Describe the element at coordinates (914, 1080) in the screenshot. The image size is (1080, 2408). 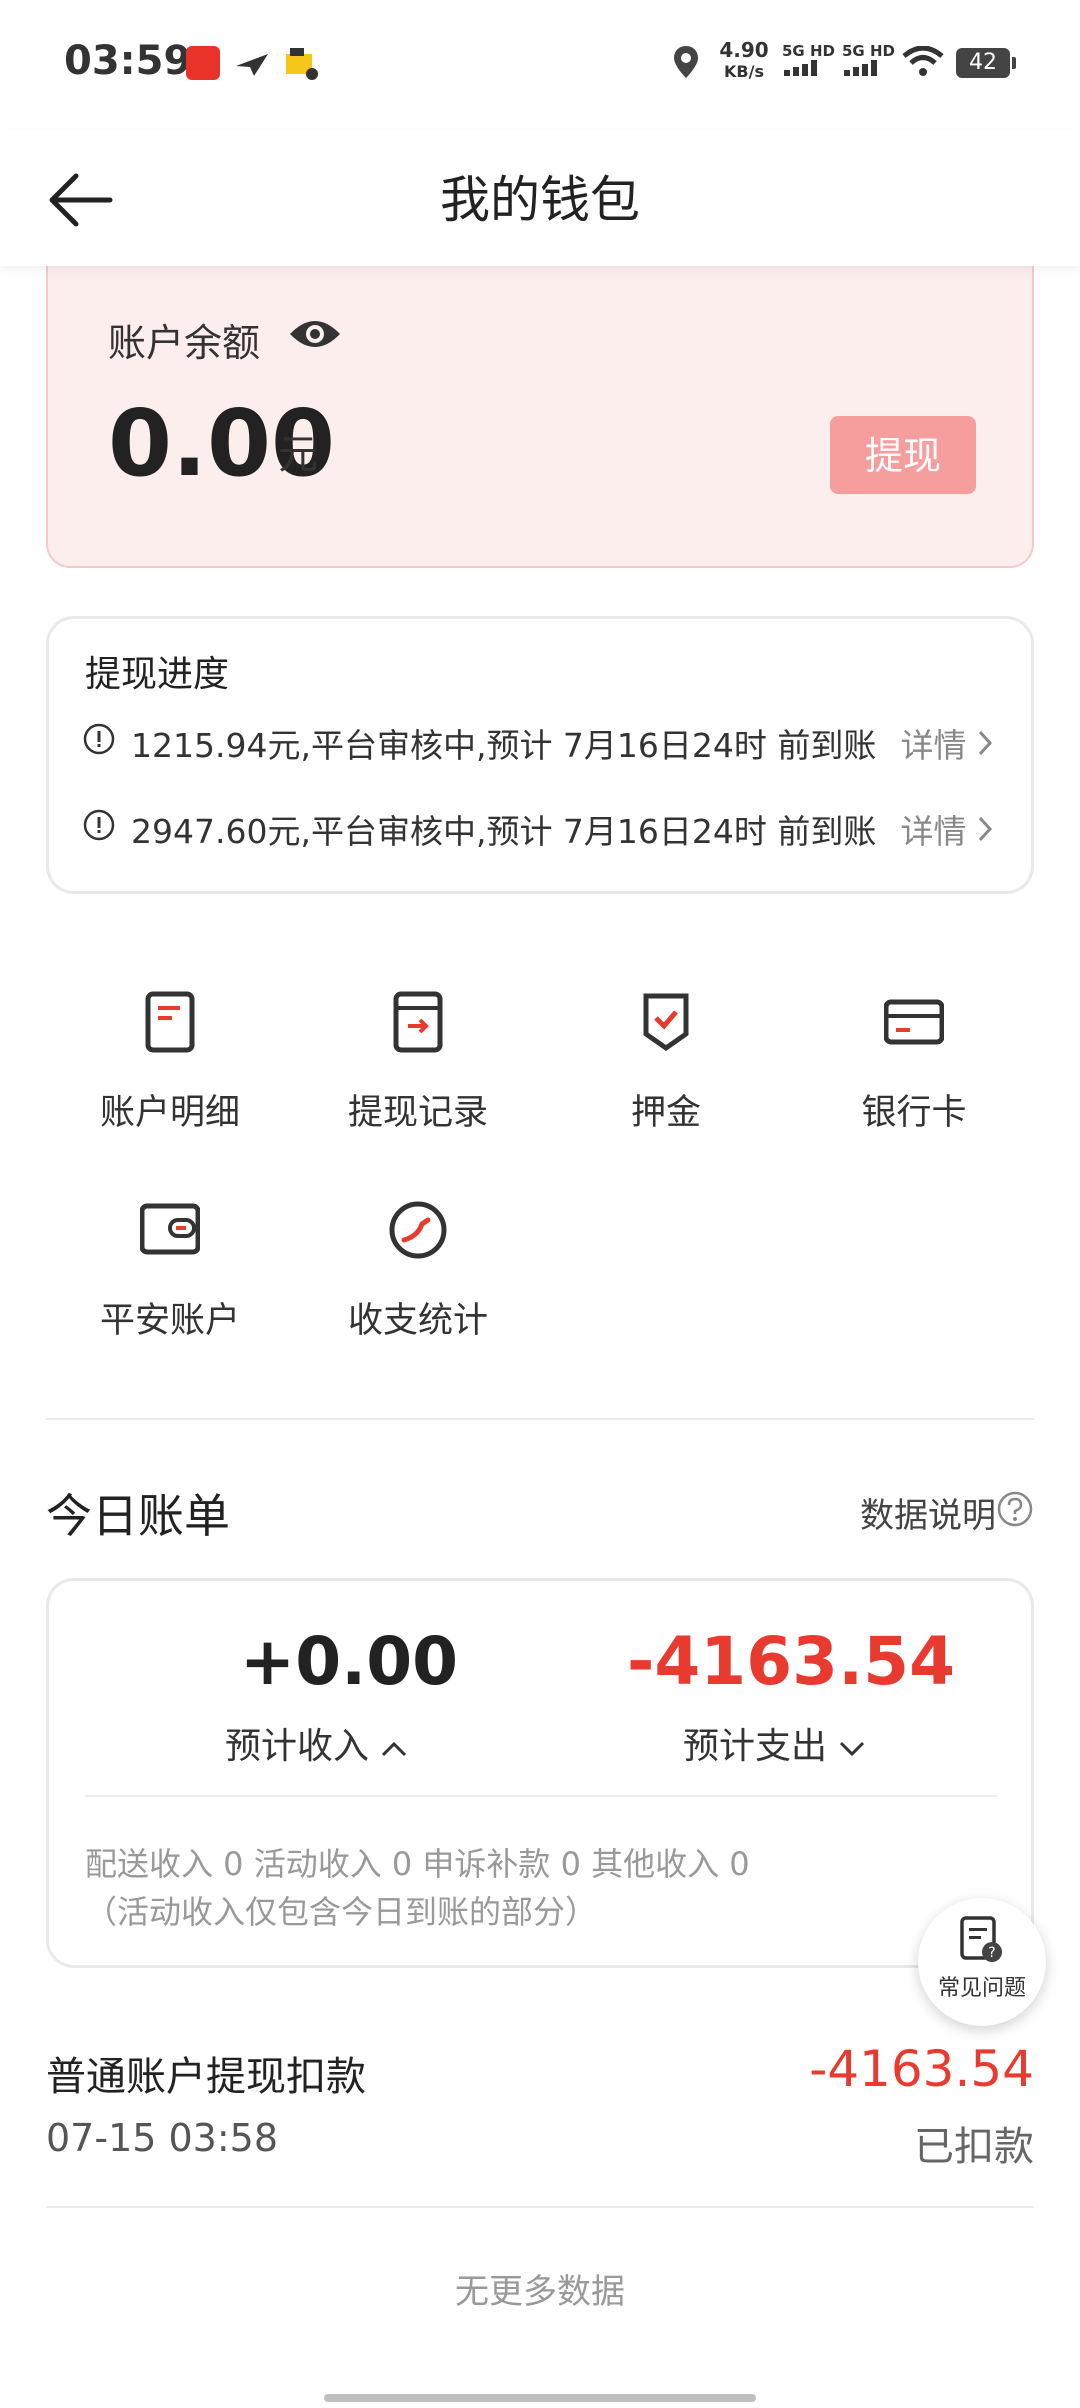
I see `grid-item-bank-card: 银行卡` at that location.